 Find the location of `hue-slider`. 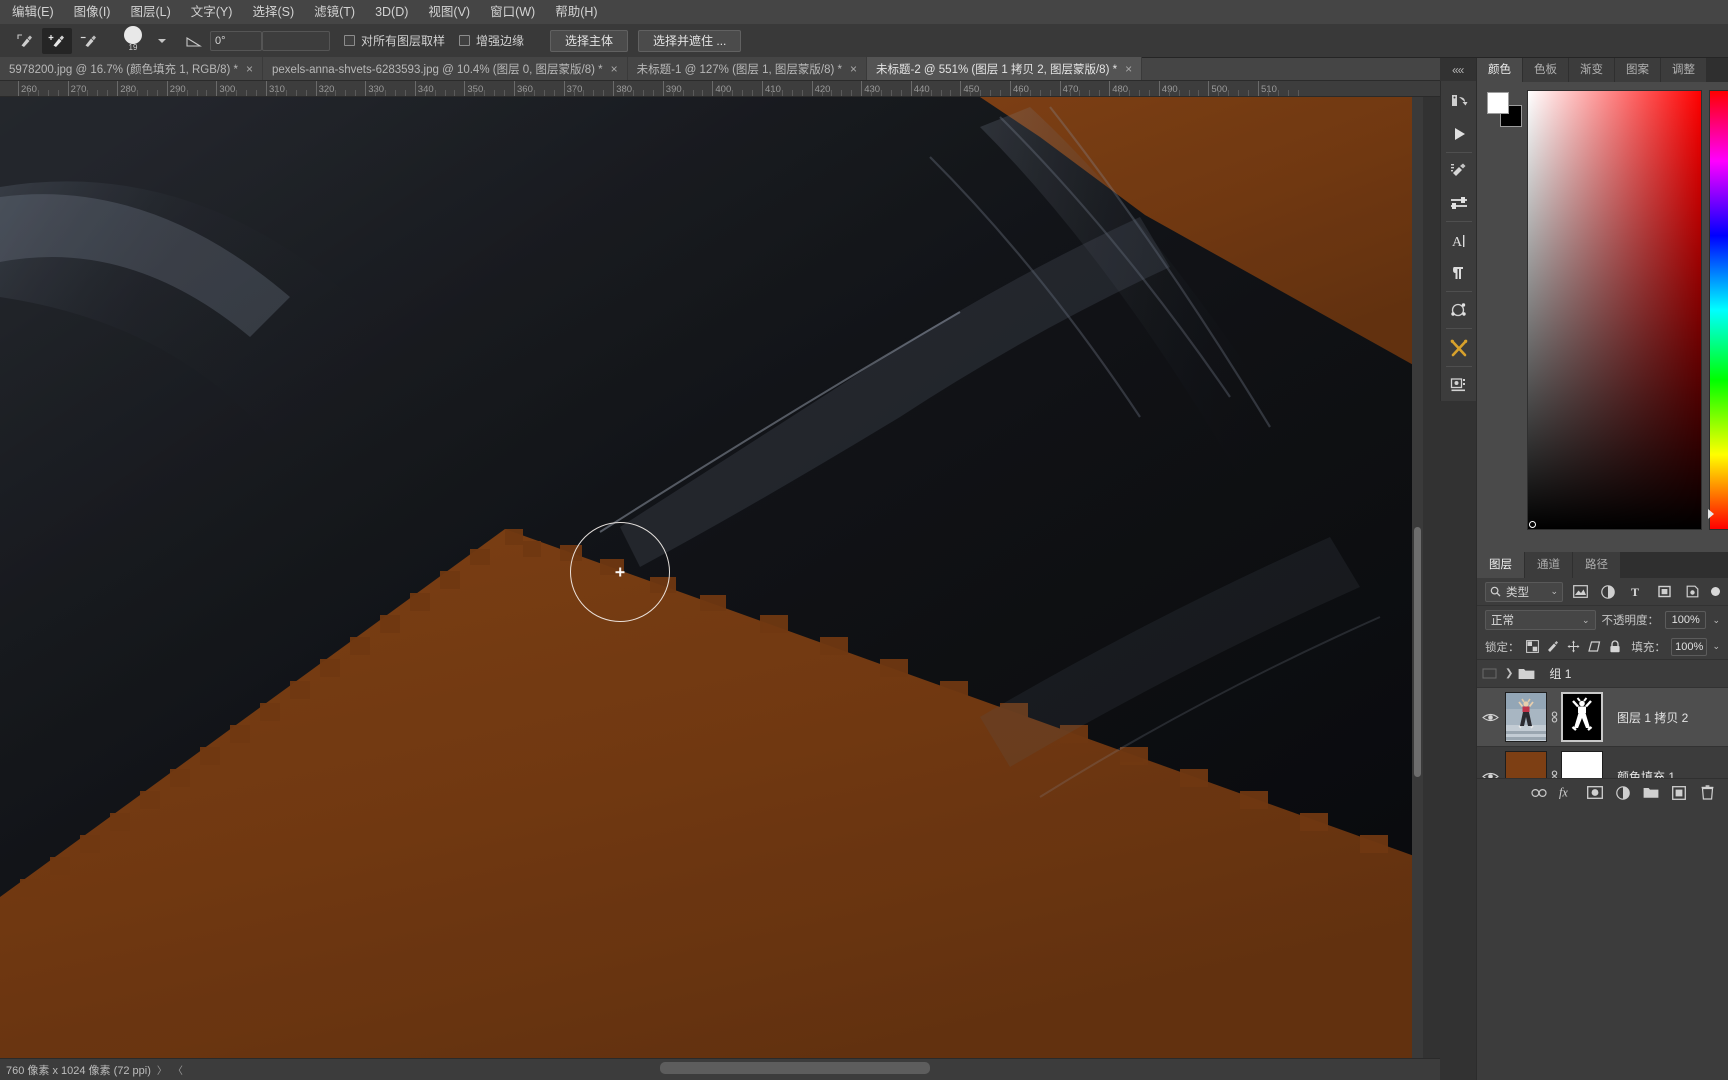

hue-slider is located at coordinates (1718, 310).